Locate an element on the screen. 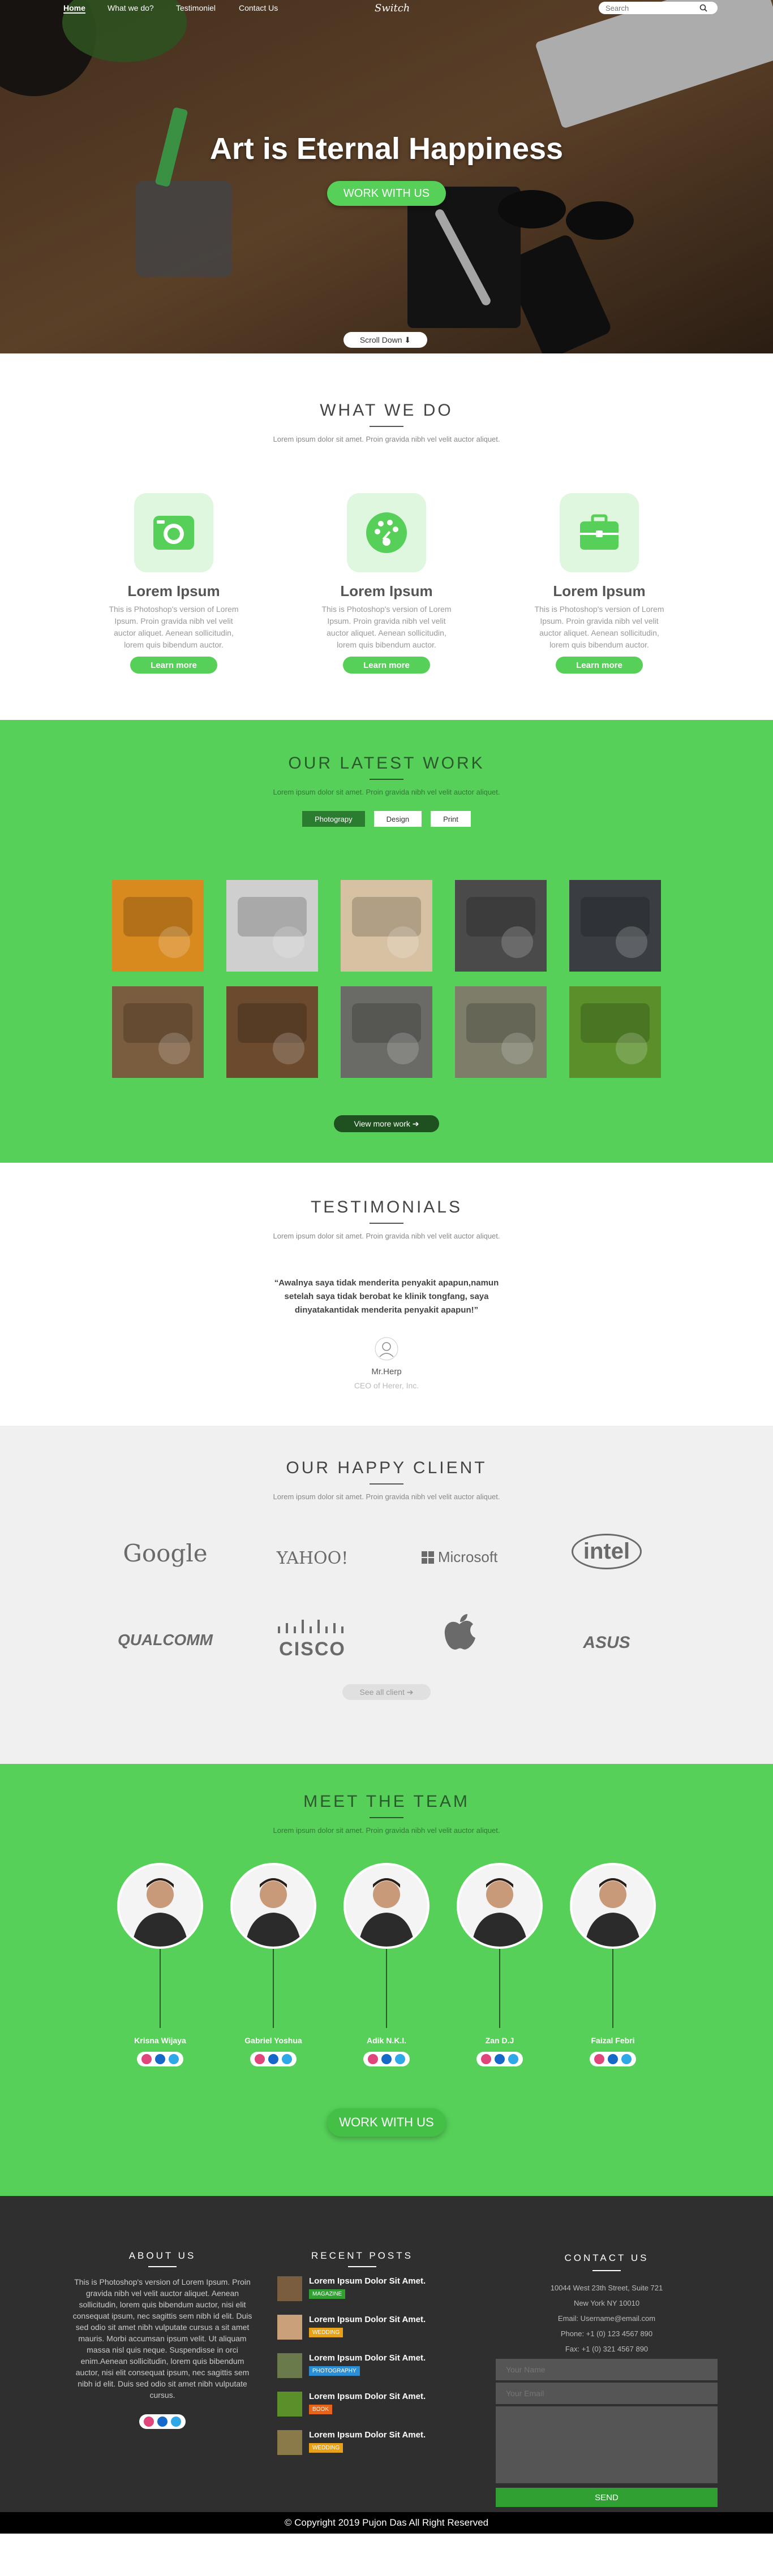  filter-photography-button: Photograpy is located at coordinates (333, 819).